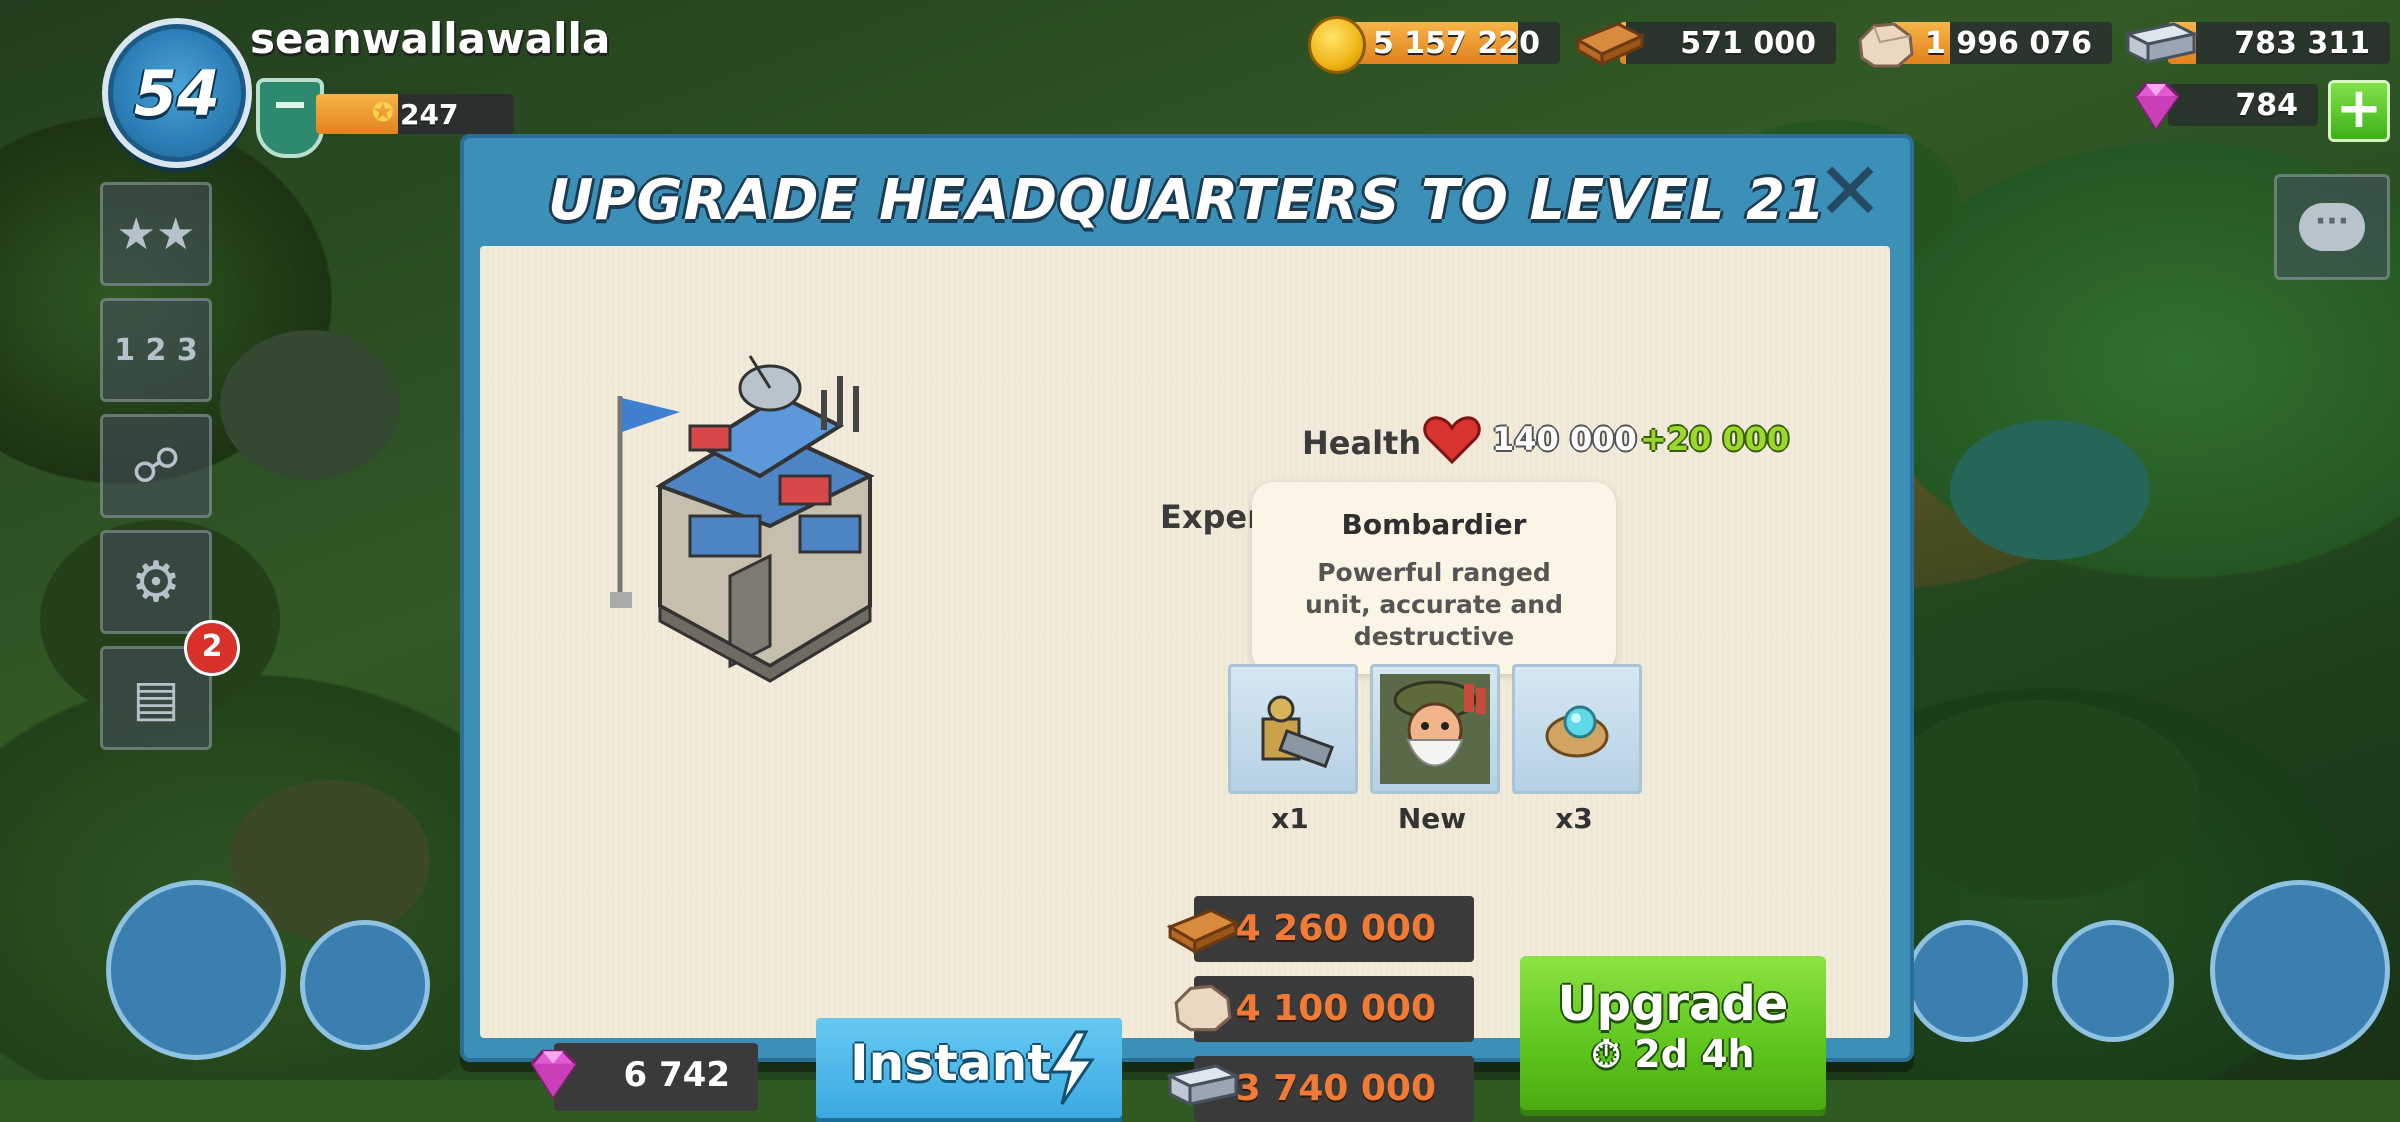 The width and height of the screenshot is (2400, 1122). Describe the element at coordinates (290, 118) in the screenshot. I see `rank-shield-icon` at that location.